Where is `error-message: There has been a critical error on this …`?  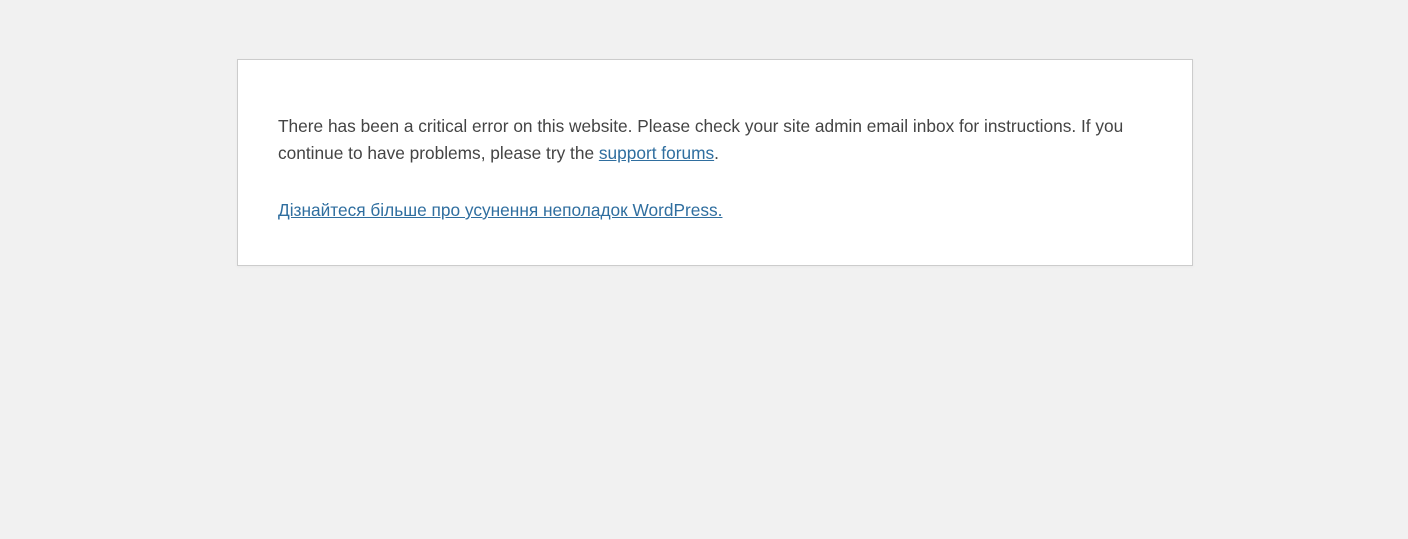
error-message: There has been a critical error on this … is located at coordinates (715, 140).